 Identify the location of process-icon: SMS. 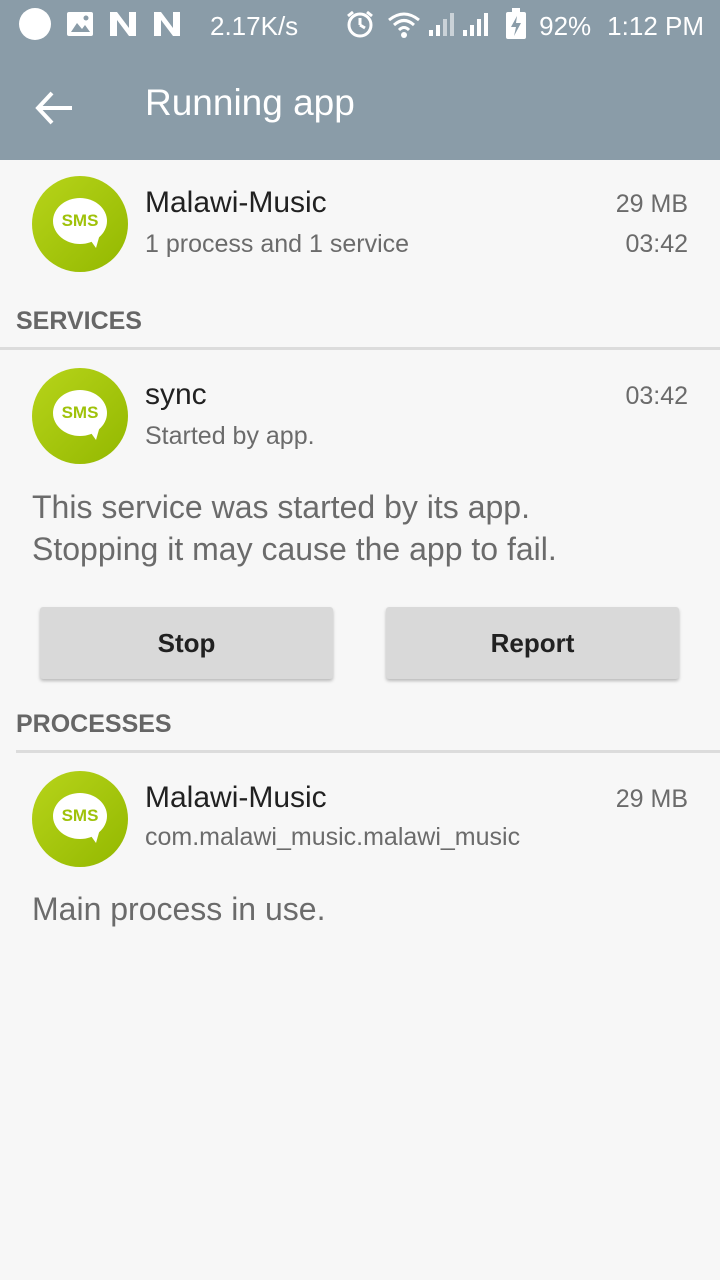
(80, 819).